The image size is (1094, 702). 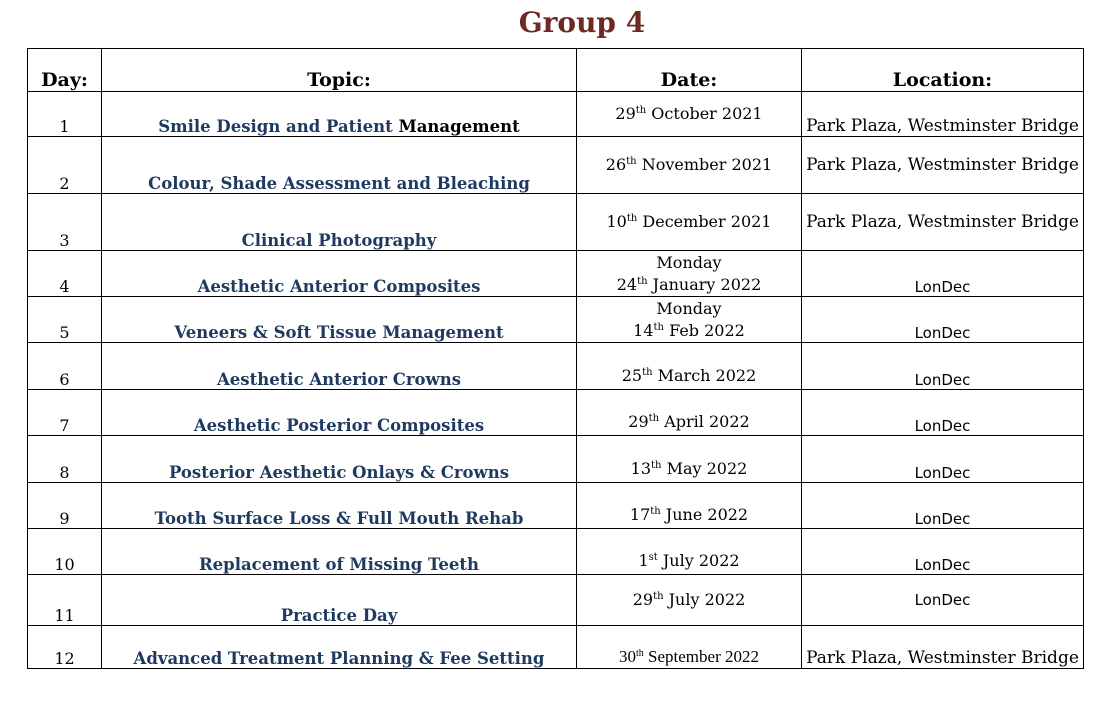 I want to click on date-cell: 29th October 2021, so click(x=689, y=114).